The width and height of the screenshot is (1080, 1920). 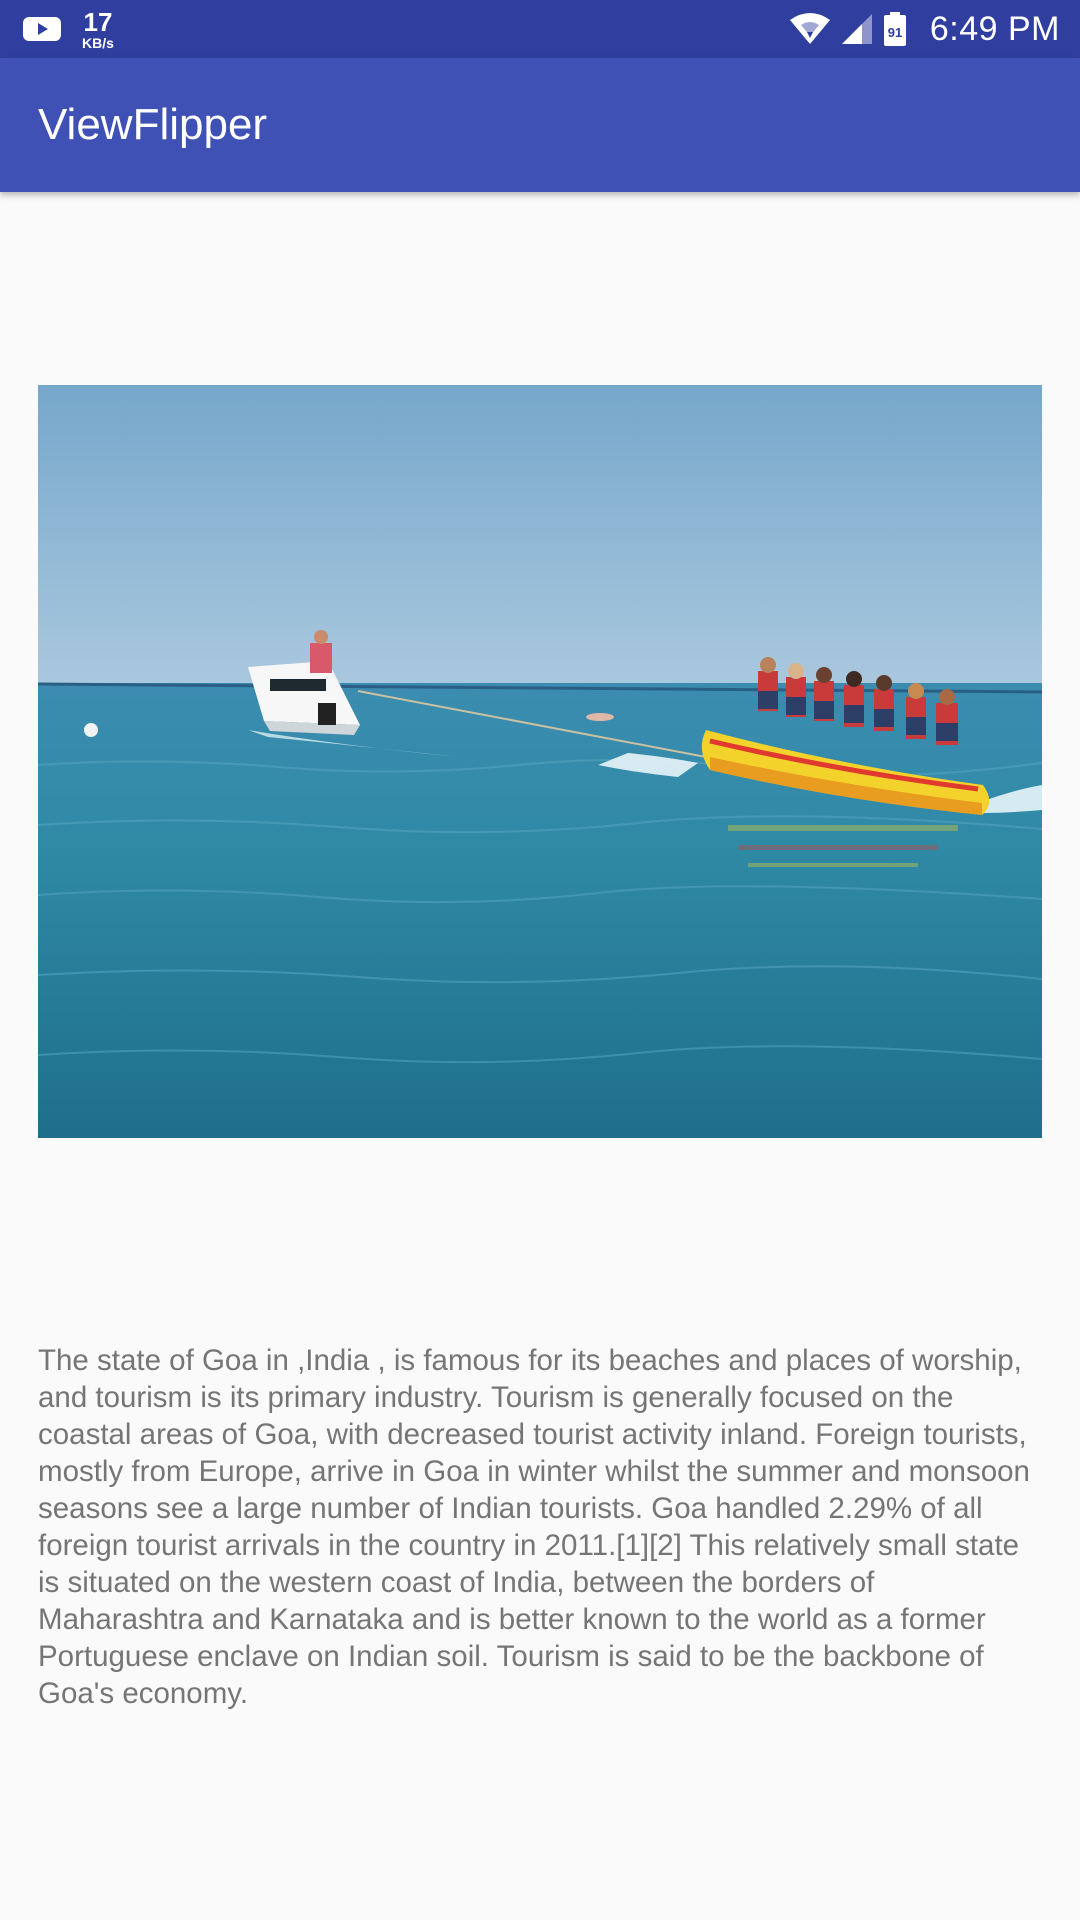 I want to click on status-right: 91 6:49 PM, so click(x=920, y=29).